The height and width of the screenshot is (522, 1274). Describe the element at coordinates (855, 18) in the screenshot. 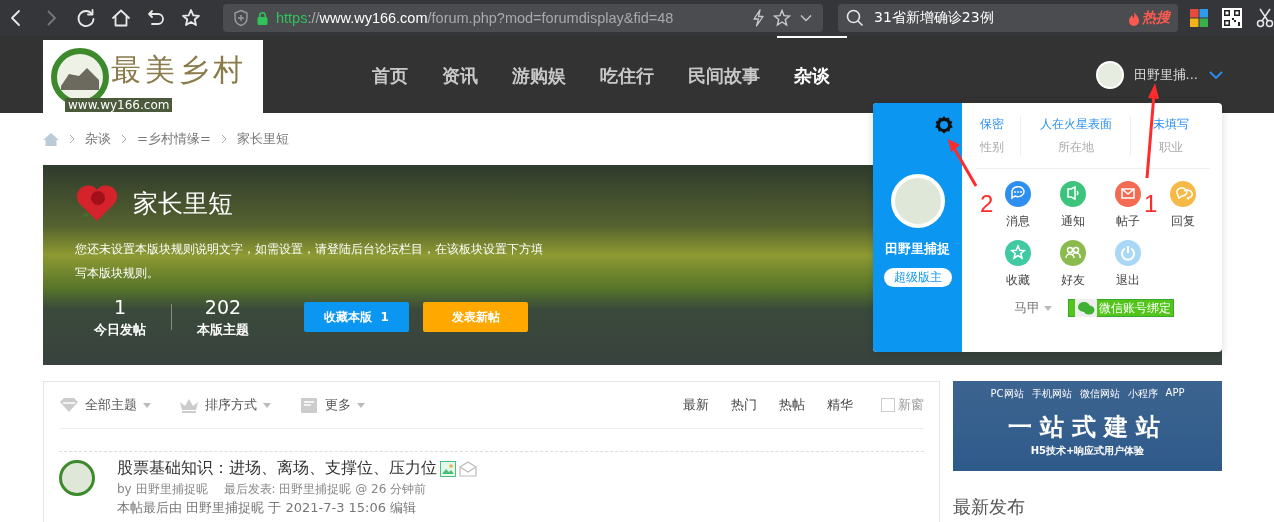

I see `search-icon` at that location.